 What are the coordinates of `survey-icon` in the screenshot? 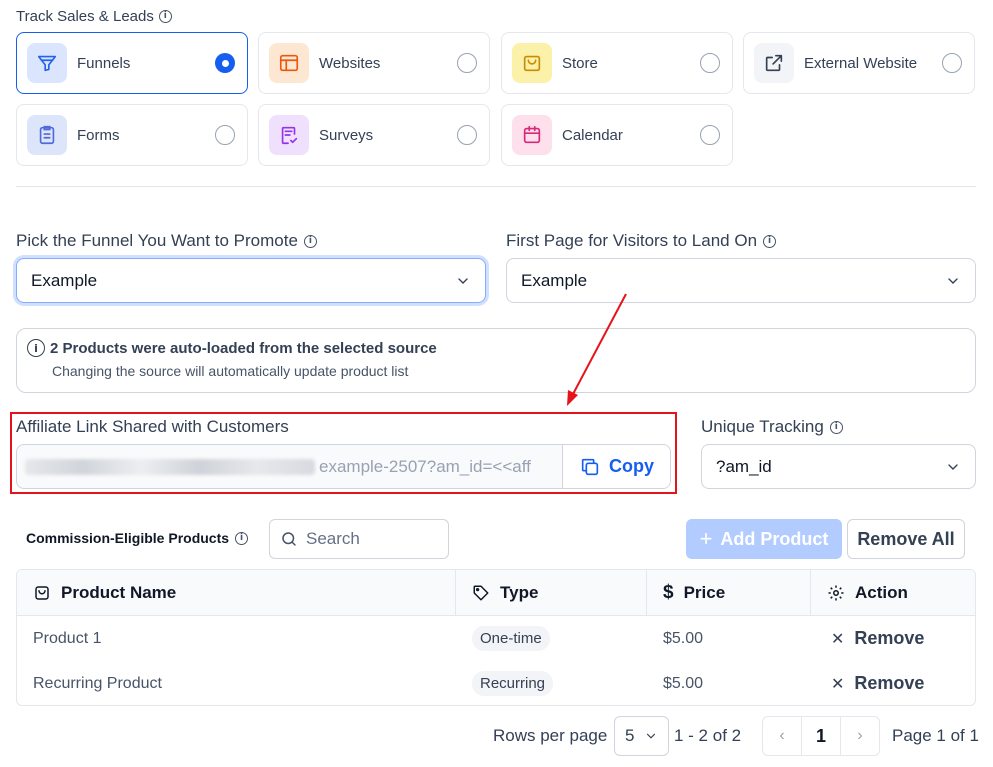 It's located at (289, 135).